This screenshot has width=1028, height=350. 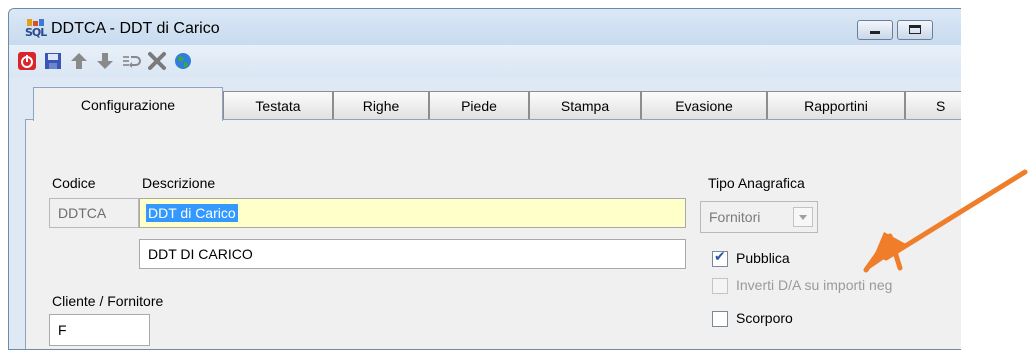 I want to click on check-icon: ✔, so click(x=720, y=257).